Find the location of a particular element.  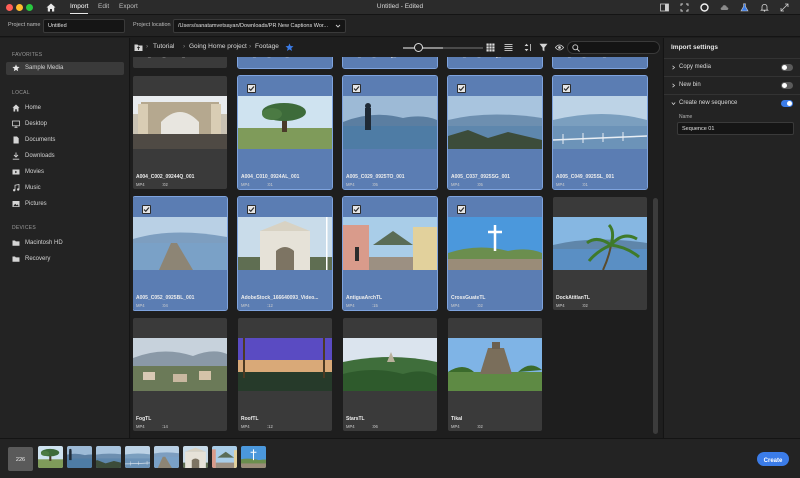

sidebar-item-pictures: Pictures is located at coordinates (65, 204).